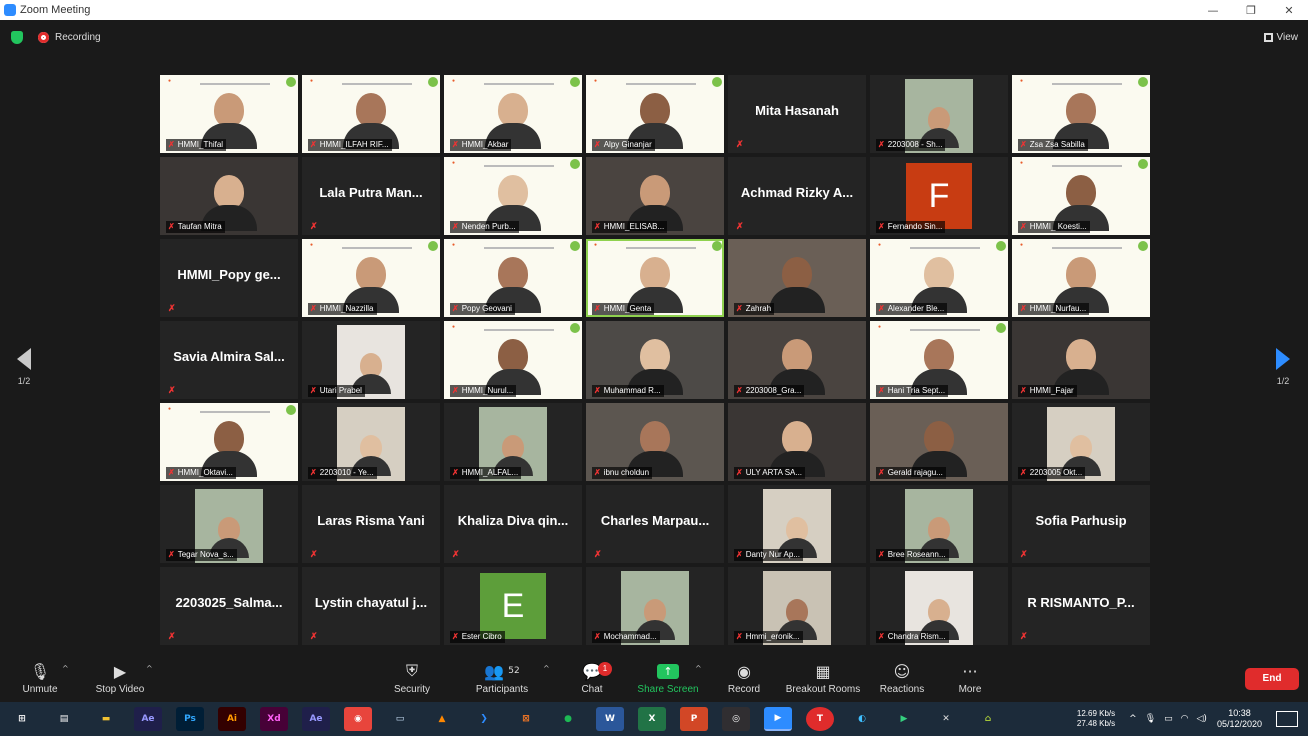  Describe the element at coordinates (229, 278) in the screenshot. I see `participant-tile: HMMI_Popy ge... ✗` at that location.